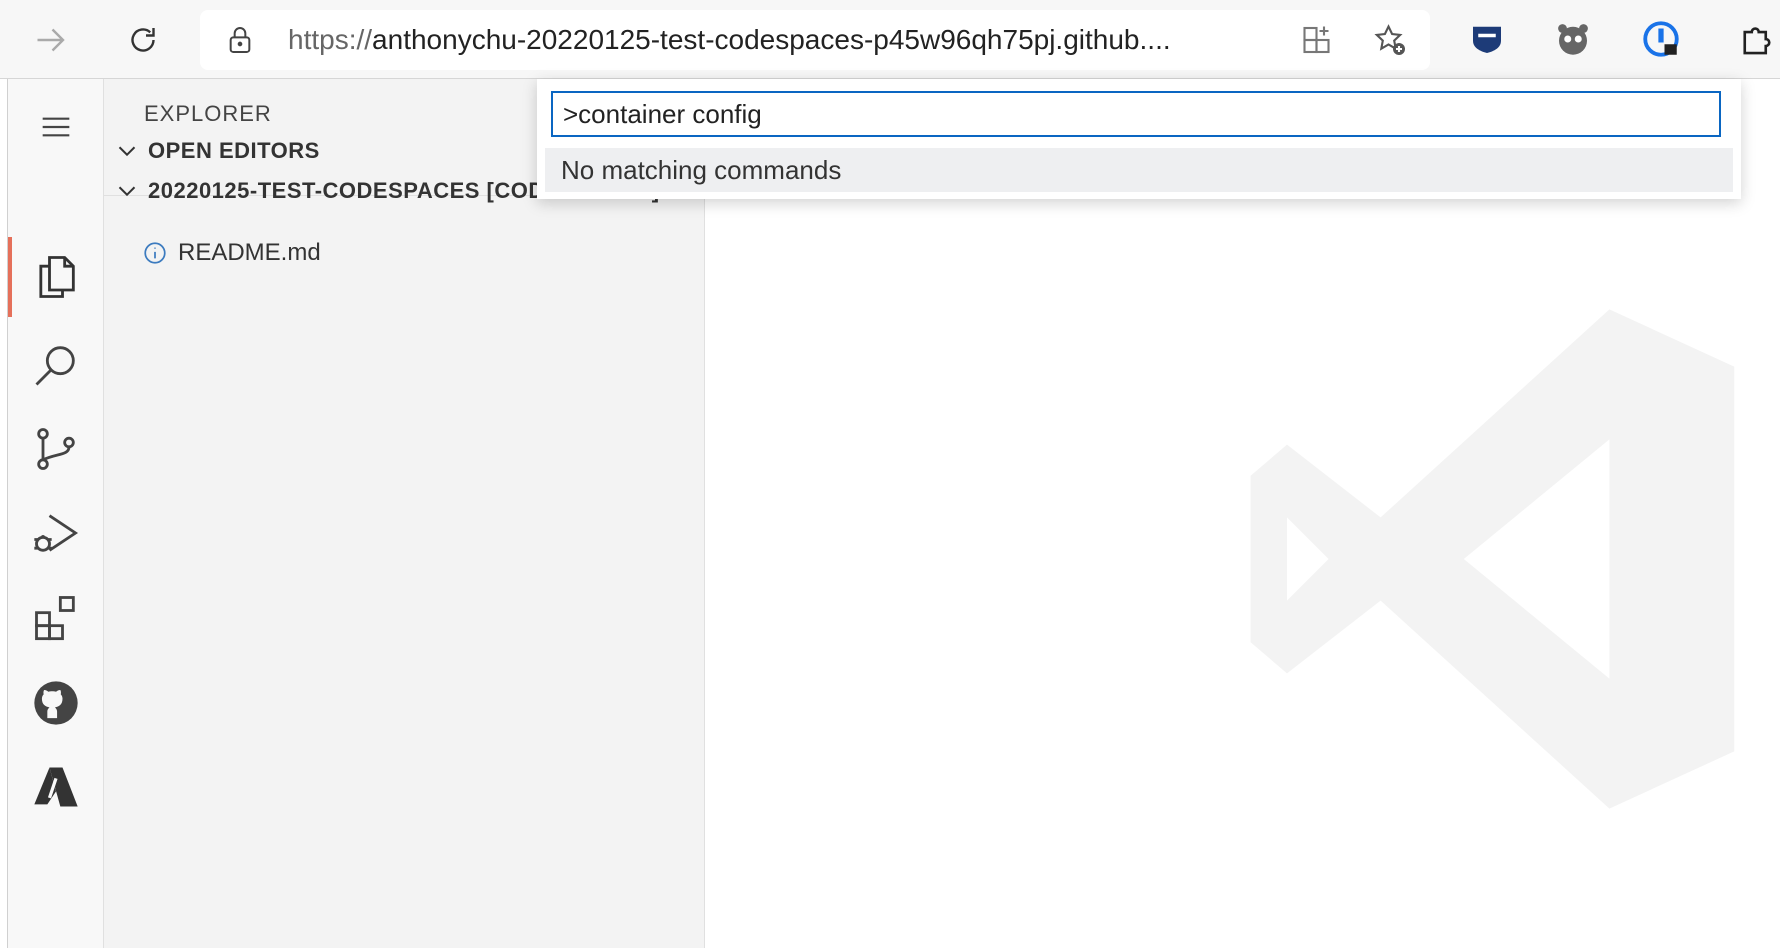 The height and width of the screenshot is (948, 1780). Describe the element at coordinates (1487, 39) in the screenshot. I see `shield-extension-icon` at that location.